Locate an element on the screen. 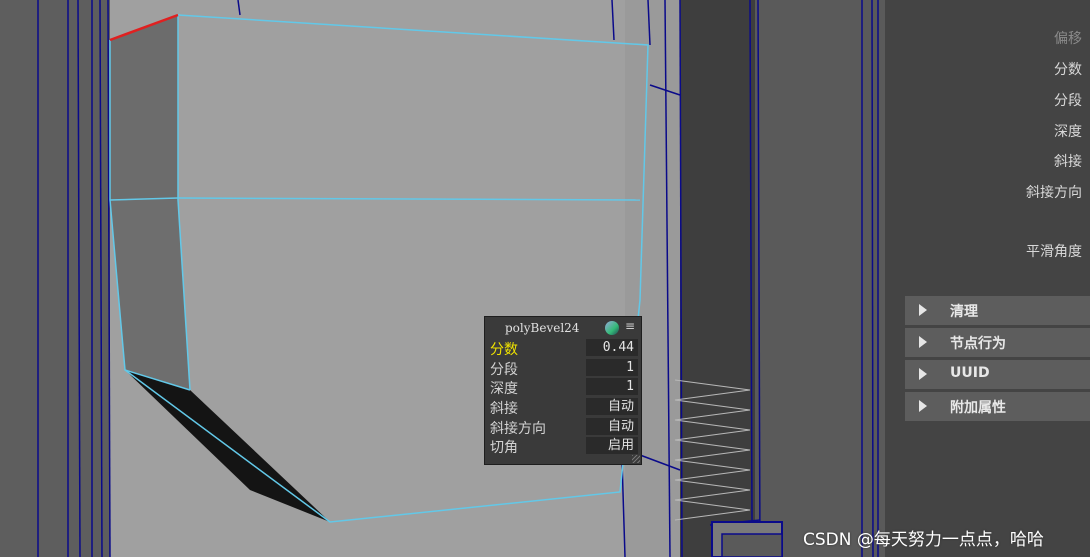 This screenshot has height=557, width=1090. section-label: 附加属性 is located at coordinates (978, 408).